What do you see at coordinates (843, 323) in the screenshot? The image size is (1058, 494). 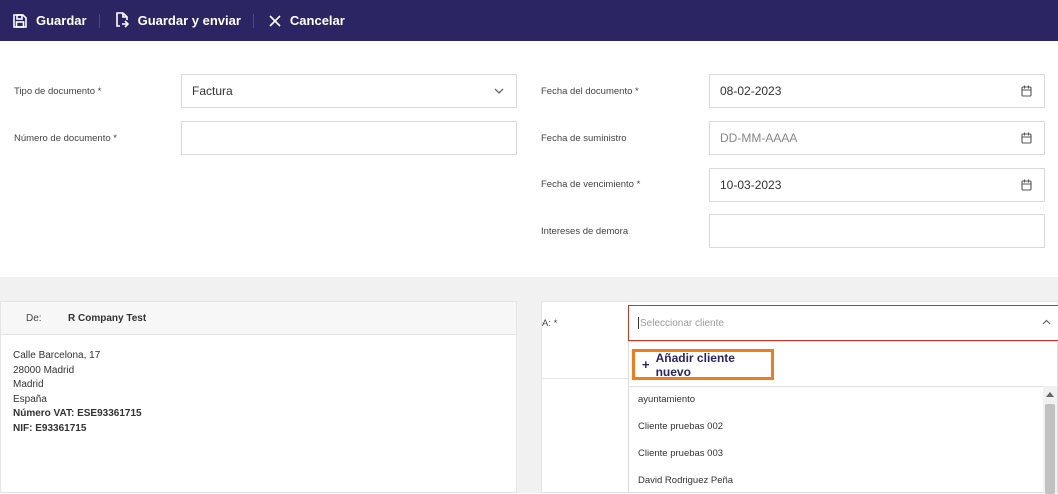 I see `client-select: Seleccionar cliente` at bounding box center [843, 323].